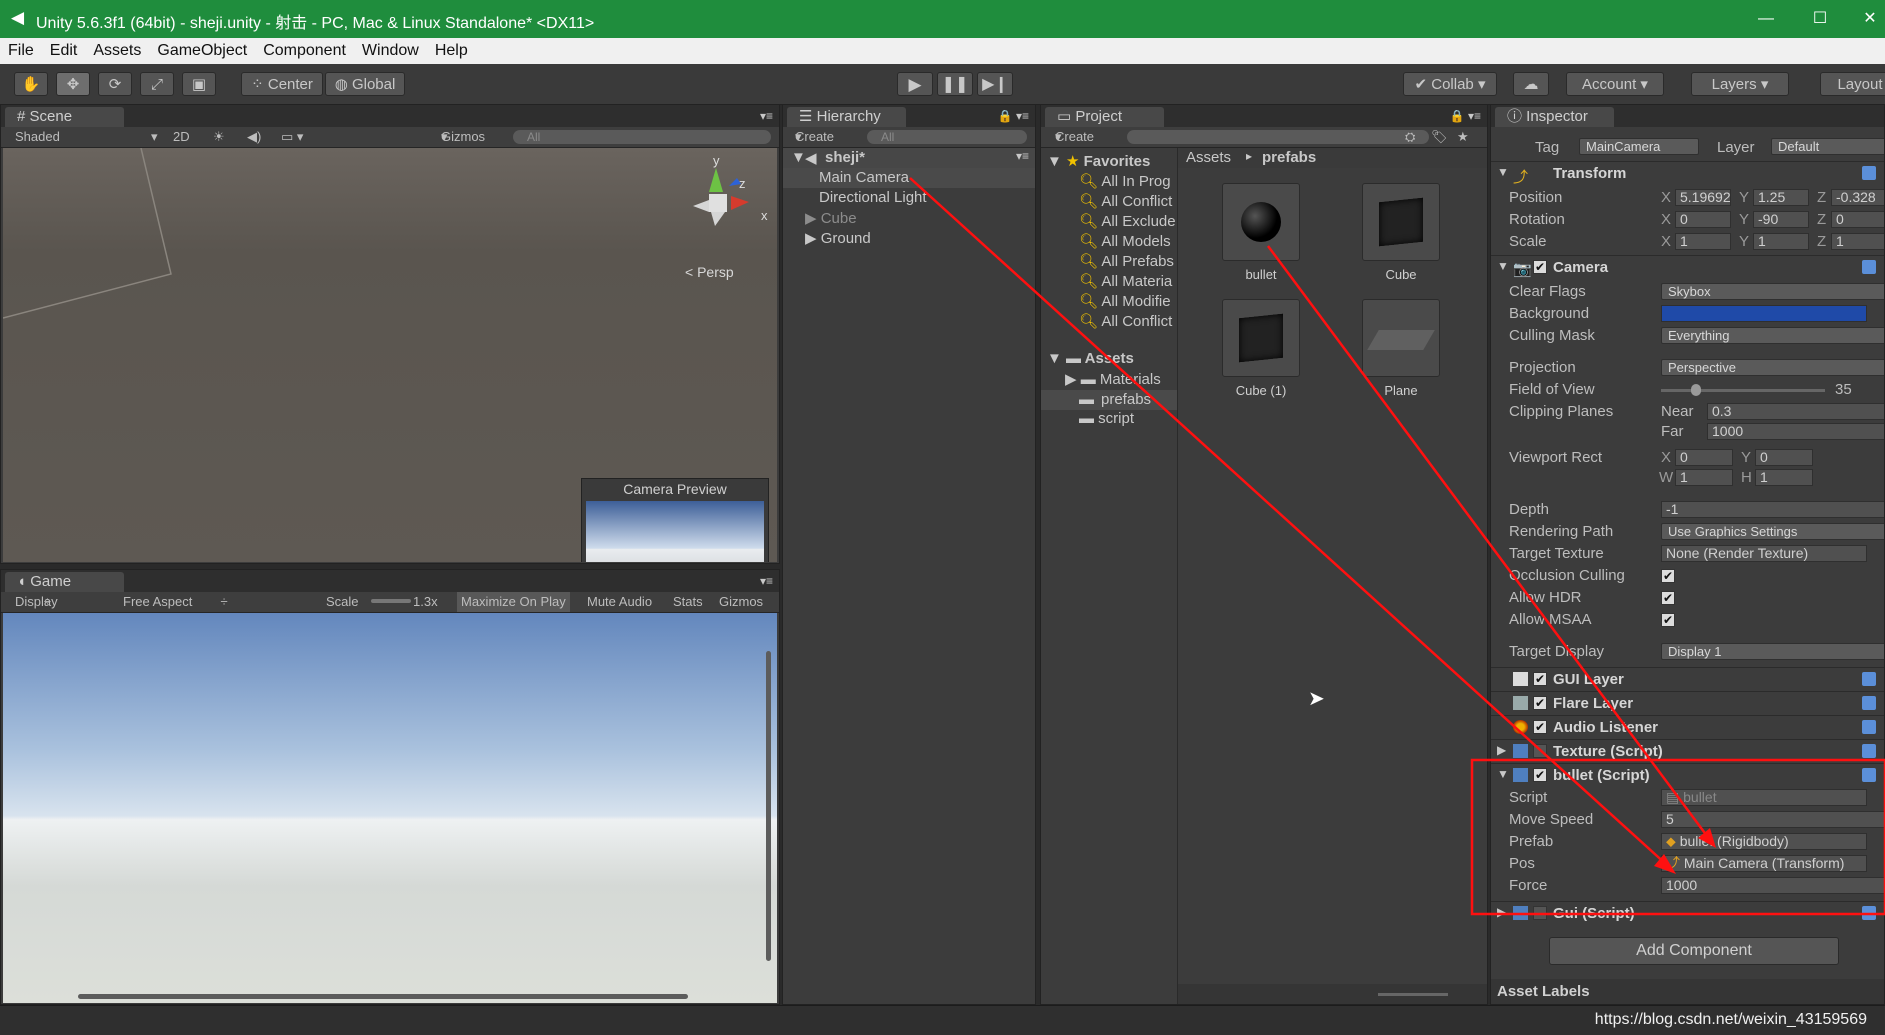 The height and width of the screenshot is (1035, 1885). I want to click on transform-component-header: ▼ ⤴ Transform, so click(1687, 173).